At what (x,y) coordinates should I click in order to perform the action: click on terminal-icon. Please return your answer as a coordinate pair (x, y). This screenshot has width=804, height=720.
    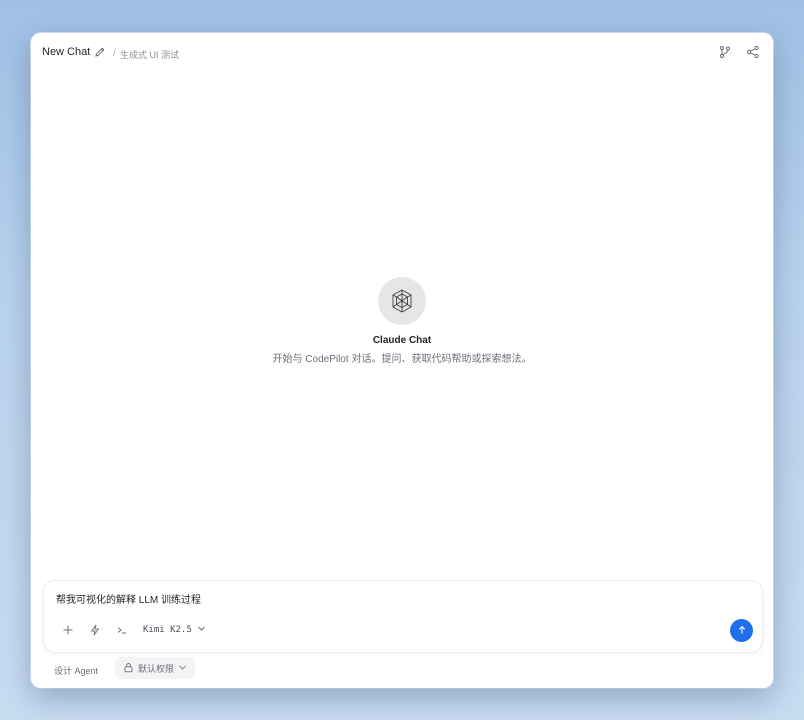
    Looking at the image, I should click on (122, 630).